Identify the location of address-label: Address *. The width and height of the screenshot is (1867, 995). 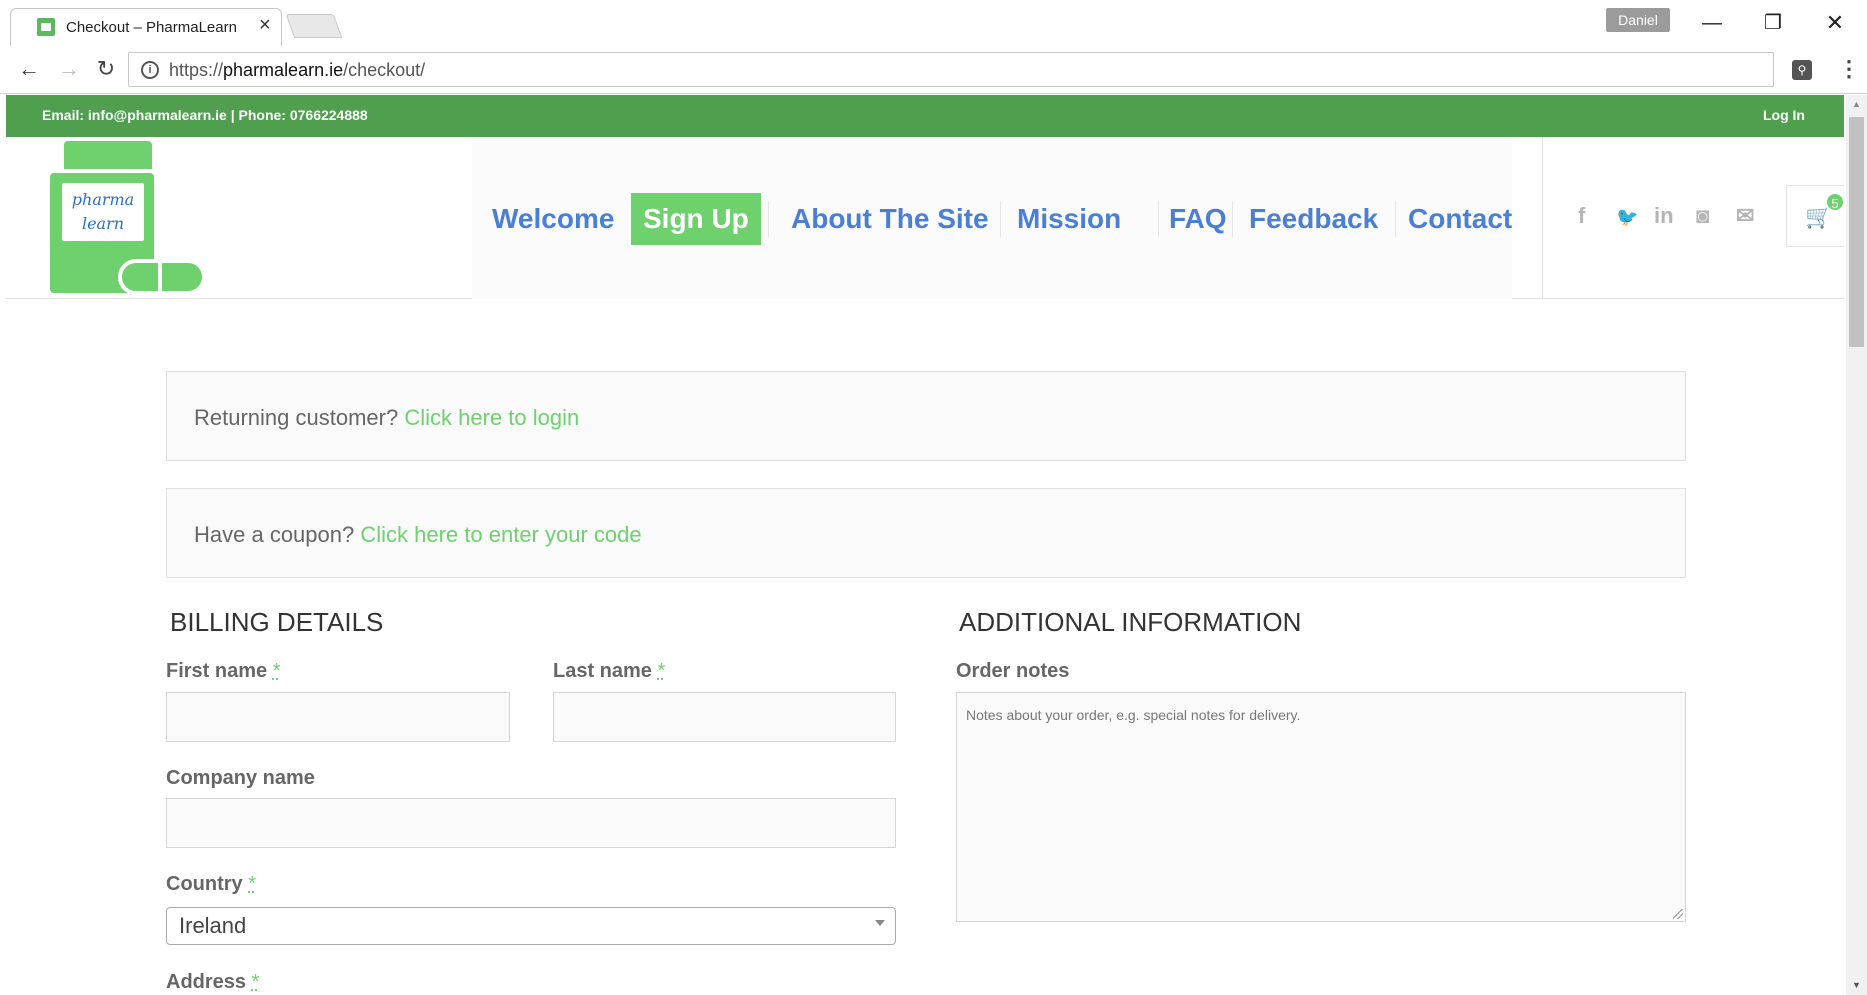
(213, 982).